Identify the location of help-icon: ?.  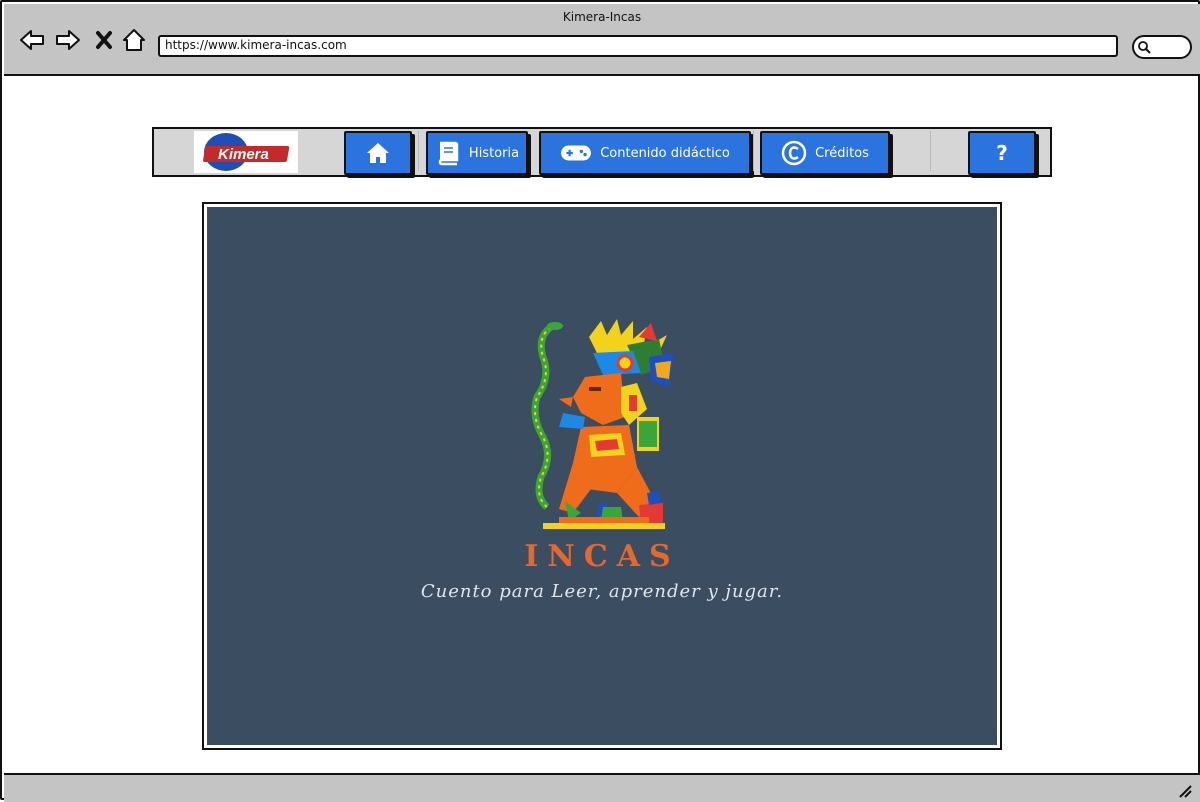
(1002, 153).